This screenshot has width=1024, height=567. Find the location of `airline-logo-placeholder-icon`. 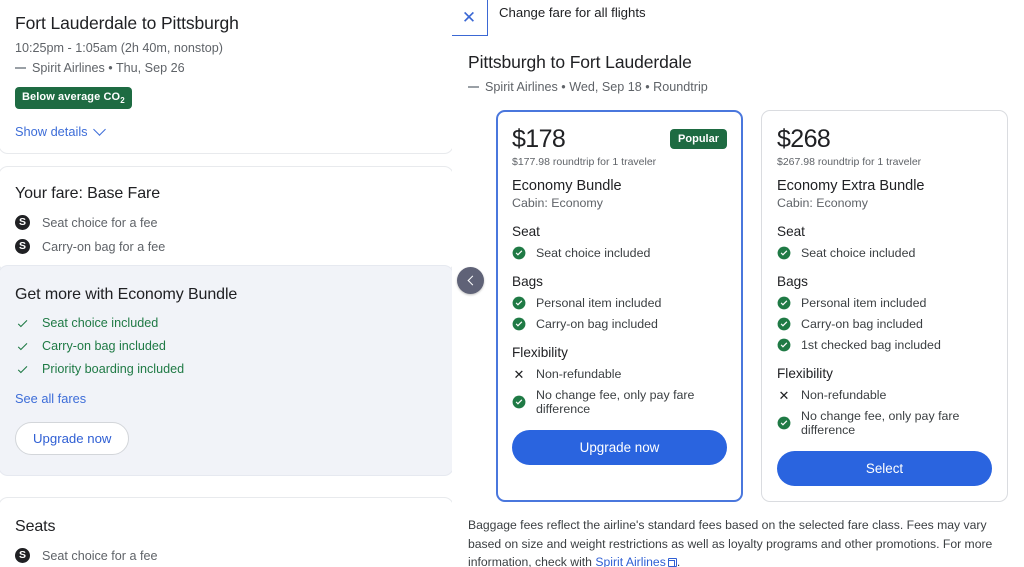

airline-logo-placeholder-icon is located at coordinates (473, 87).